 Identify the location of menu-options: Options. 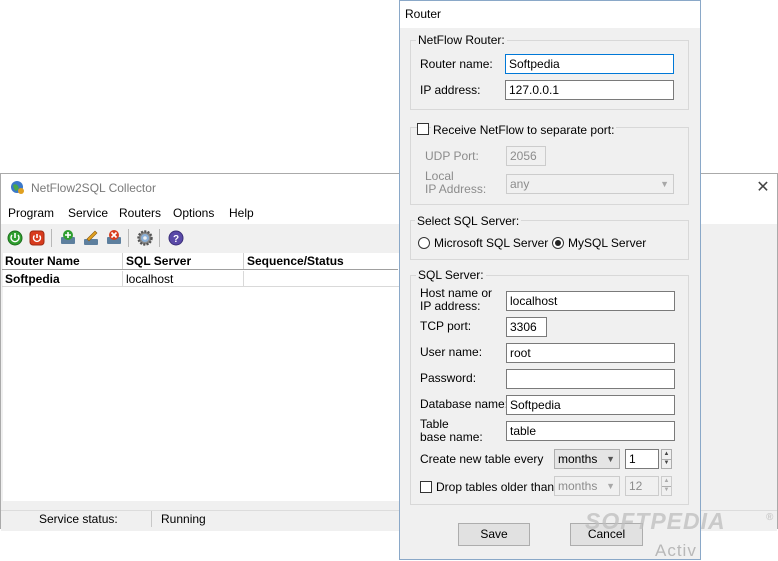
(193, 213).